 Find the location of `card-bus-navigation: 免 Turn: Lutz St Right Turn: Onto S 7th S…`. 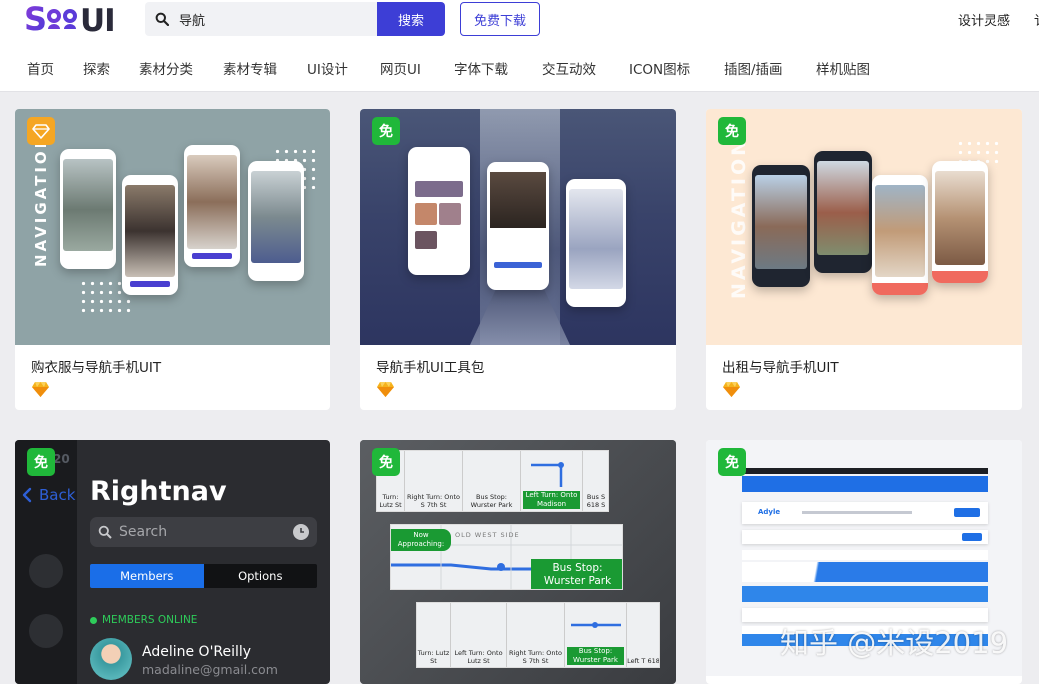

card-bus-navigation: 免 Turn: Lutz St Right Turn: Onto S 7th S… is located at coordinates (518, 562).